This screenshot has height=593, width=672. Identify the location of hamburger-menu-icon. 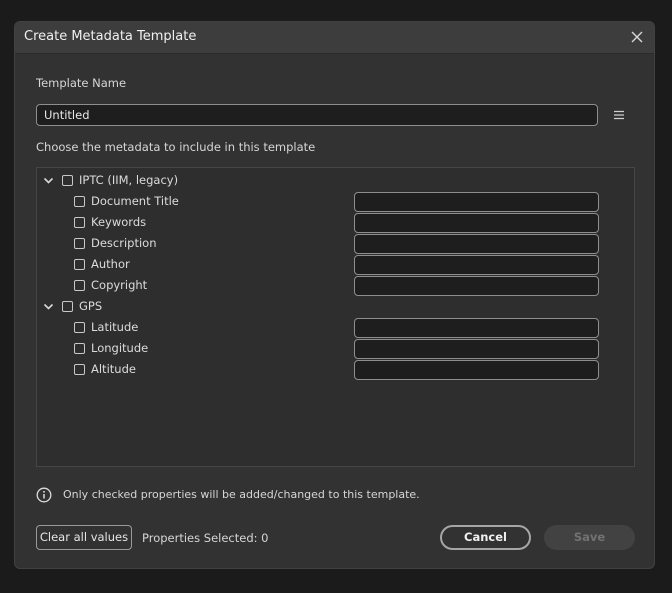
(619, 115).